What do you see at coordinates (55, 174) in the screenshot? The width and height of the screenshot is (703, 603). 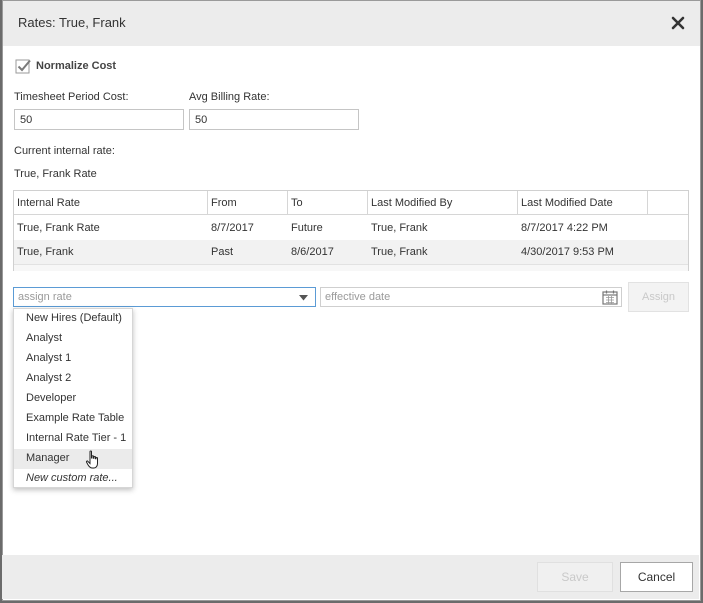 I see `current-rate-value: True, Frank Rate` at bounding box center [55, 174].